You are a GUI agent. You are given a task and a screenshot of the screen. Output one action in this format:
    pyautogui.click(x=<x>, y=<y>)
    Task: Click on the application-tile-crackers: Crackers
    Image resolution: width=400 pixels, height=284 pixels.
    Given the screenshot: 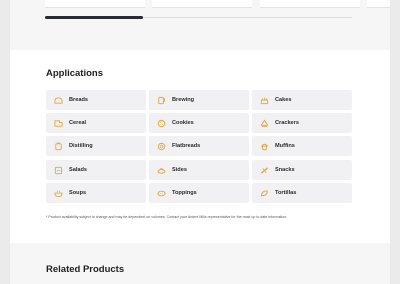 What is the action you would take?
    pyautogui.click(x=302, y=123)
    